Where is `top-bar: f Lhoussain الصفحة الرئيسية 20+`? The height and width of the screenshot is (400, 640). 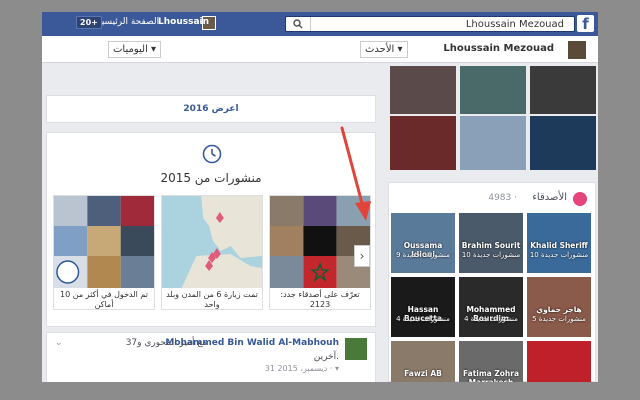 top-bar: f Lhoussain الصفحة الرئيسية 20+ is located at coordinates (320, 24).